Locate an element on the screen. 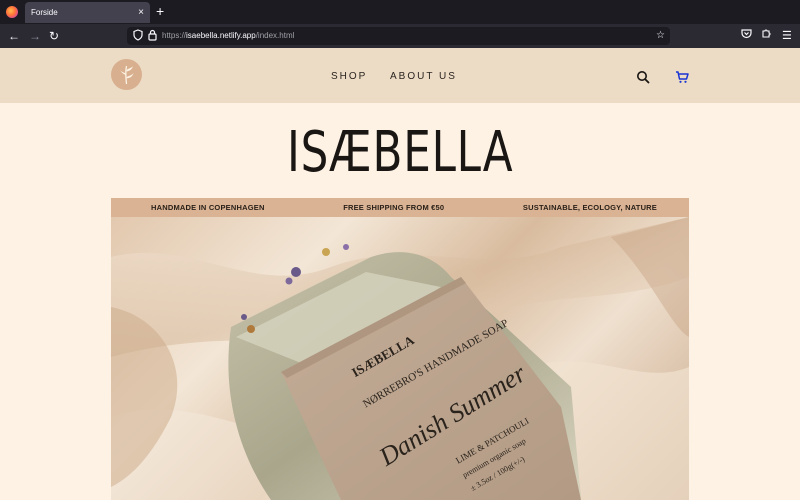 The height and width of the screenshot is (500, 800). forward-icon: → is located at coordinates (35, 36).